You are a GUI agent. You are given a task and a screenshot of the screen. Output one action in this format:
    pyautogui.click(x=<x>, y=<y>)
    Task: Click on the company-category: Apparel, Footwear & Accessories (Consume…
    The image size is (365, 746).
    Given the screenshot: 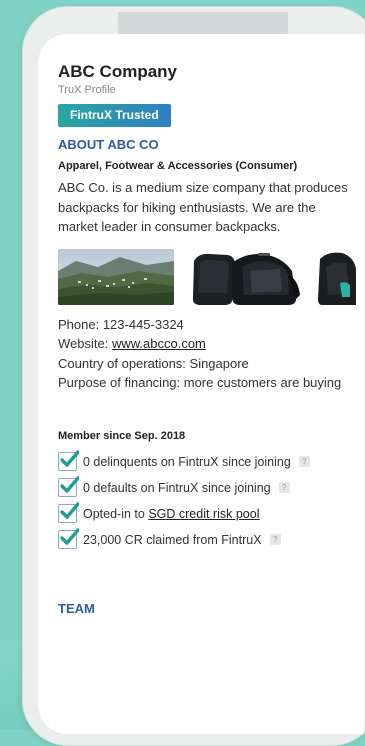 What is the action you would take?
    pyautogui.click(x=178, y=166)
    